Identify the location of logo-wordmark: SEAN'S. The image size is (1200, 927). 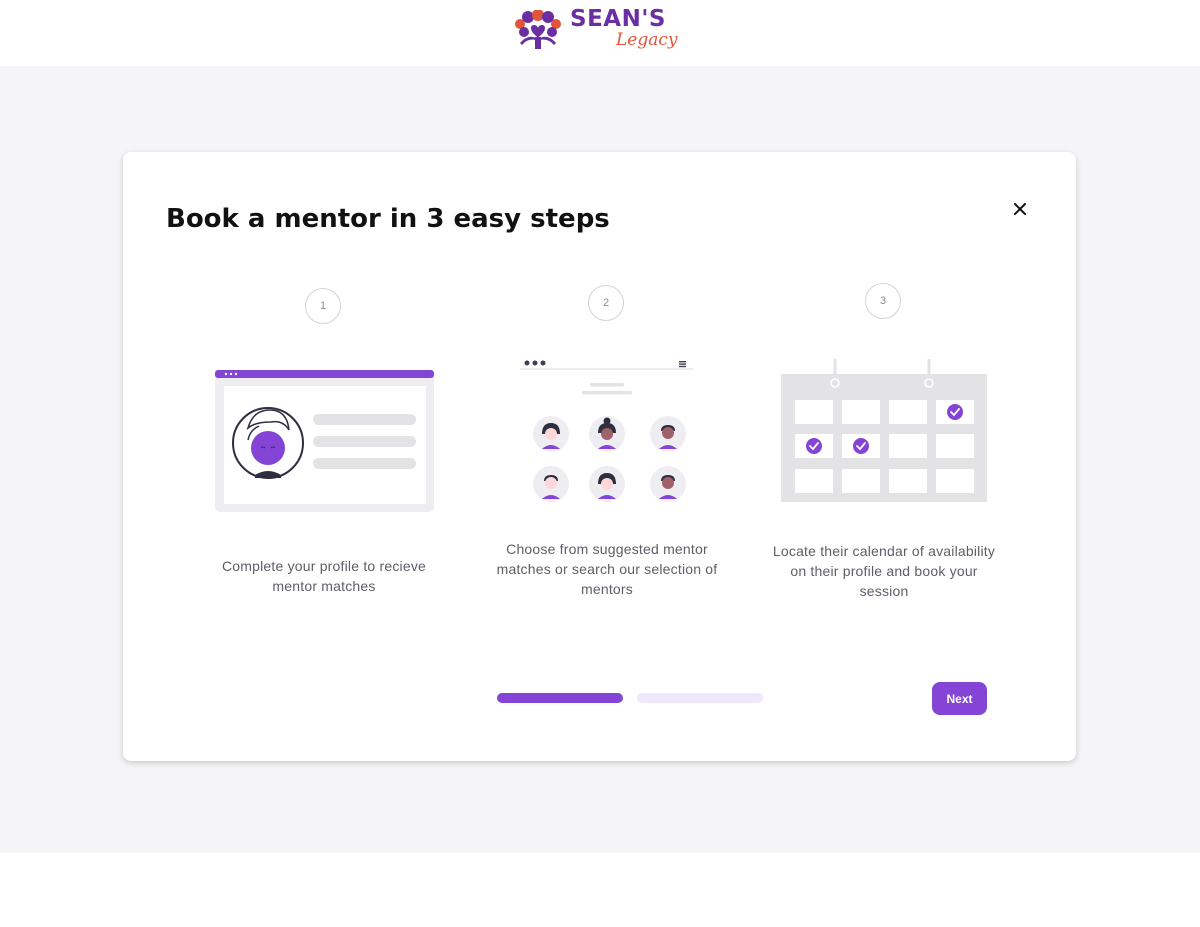
(618, 19).